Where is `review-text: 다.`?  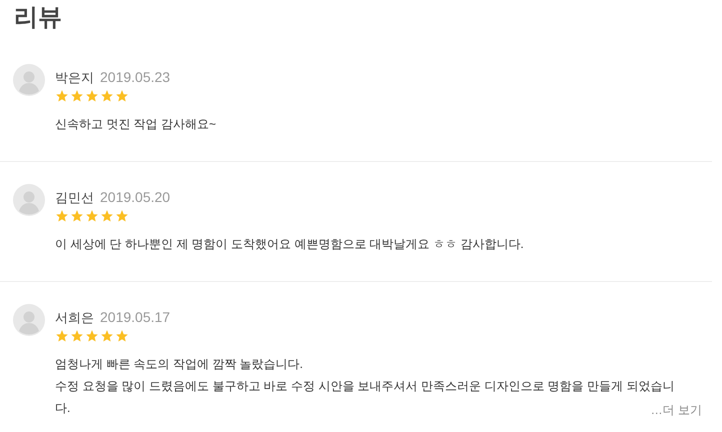
review-text: 다. is located at coordinates (62, 408).